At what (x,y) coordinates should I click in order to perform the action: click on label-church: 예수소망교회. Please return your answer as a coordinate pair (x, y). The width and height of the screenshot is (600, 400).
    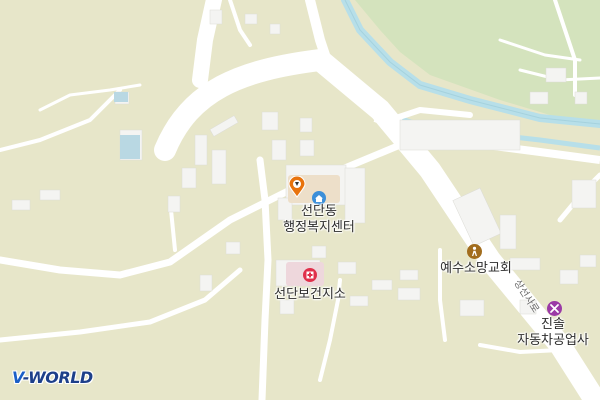
    Looking at the image, I should click on (476, 269).